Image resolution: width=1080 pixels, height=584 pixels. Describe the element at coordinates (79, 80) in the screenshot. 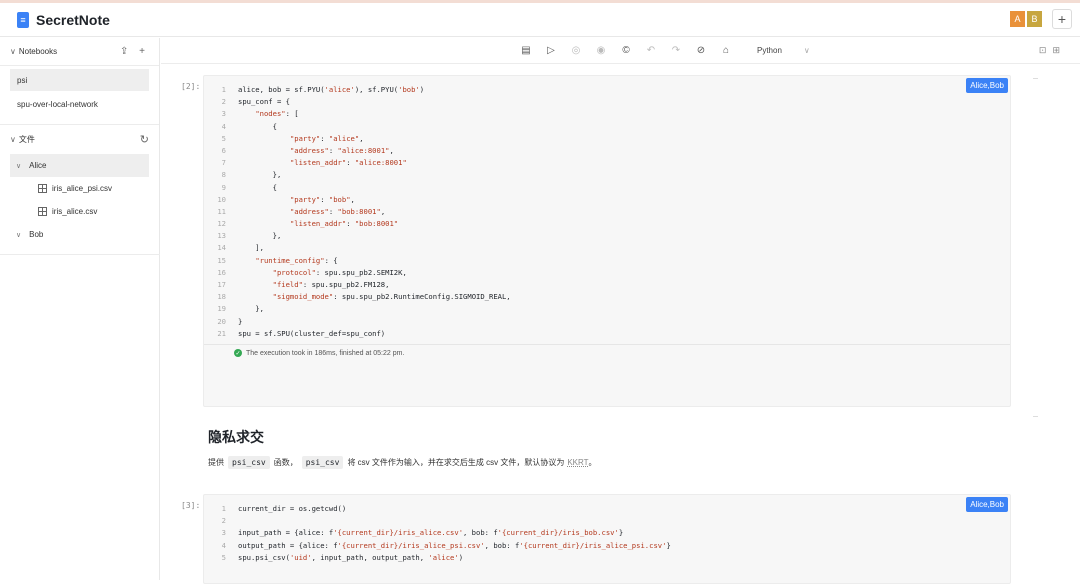

I see `notebook-item-psi: psi` at that location.